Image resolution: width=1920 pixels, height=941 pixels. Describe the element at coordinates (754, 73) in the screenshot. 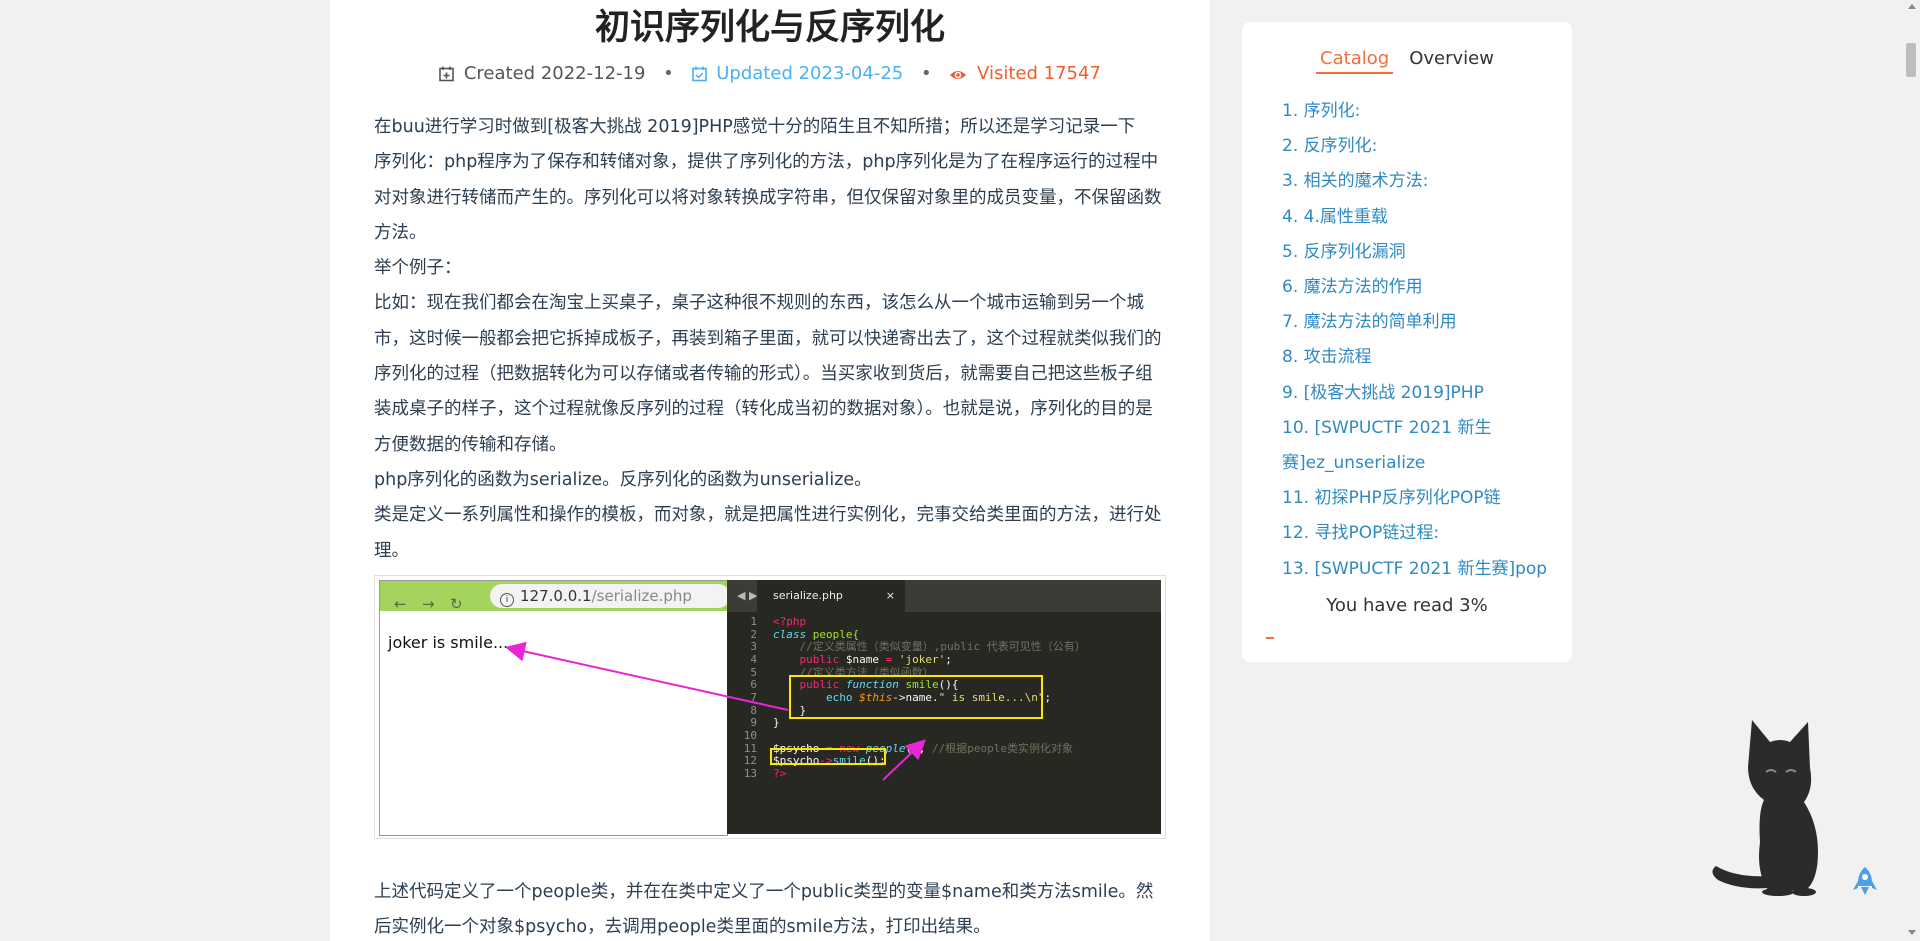

I see `updated-label: Updated` at that location.